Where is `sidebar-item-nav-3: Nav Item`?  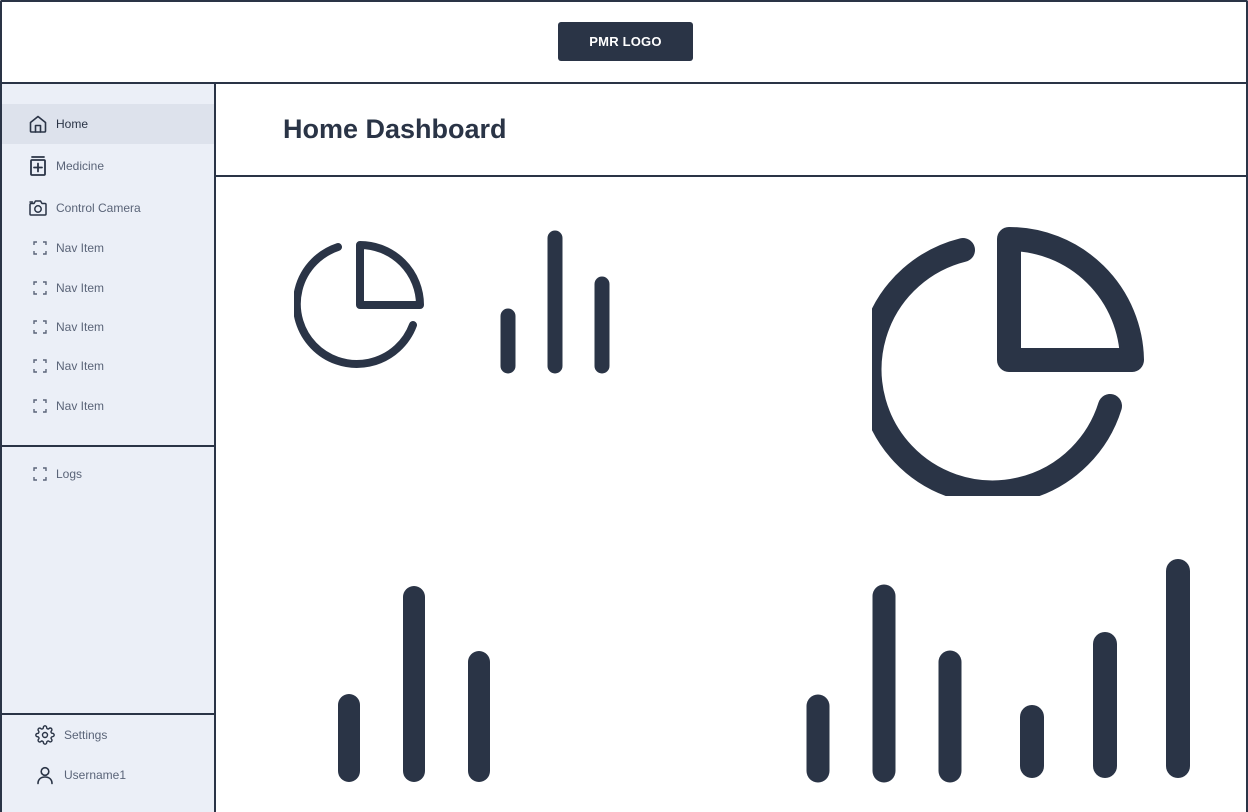 sidebar-item-nav-3: Nav Item is located at coordinates (108, 327).